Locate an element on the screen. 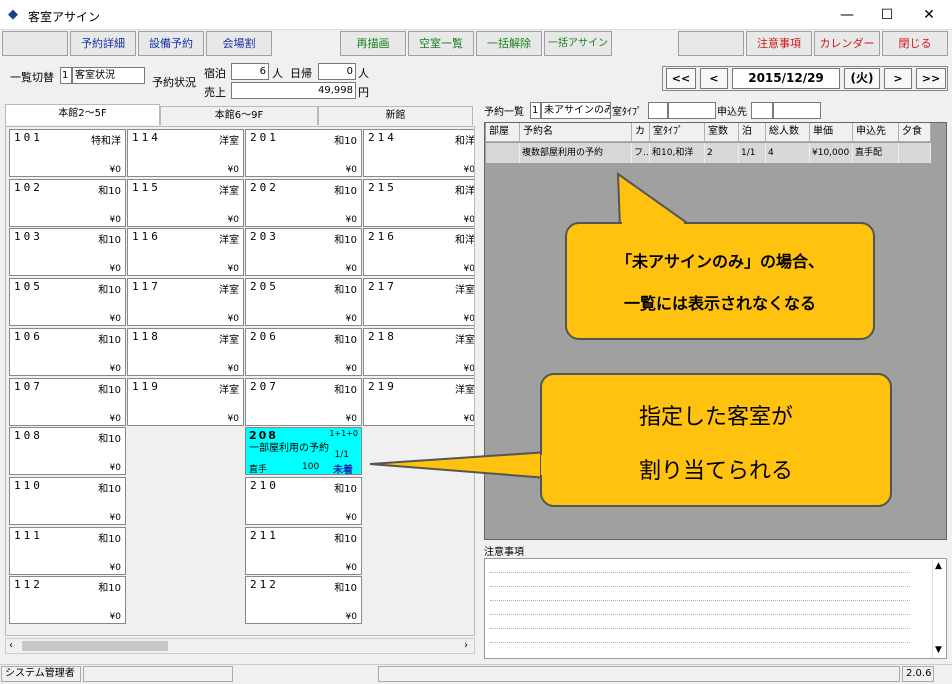 The image size is (952, 684). bottom-callout-line1: 指定した客室が is located at coordinates (715, 417).